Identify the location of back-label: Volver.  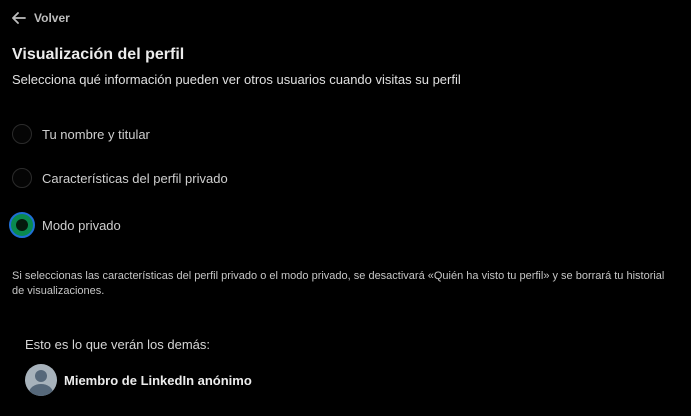
(52, 18).